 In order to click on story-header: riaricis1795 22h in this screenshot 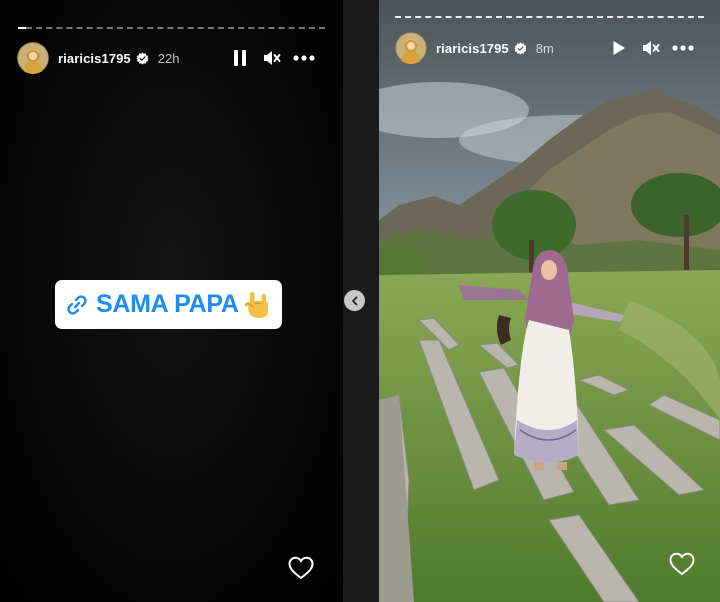, I will do `click(98, 58)`.